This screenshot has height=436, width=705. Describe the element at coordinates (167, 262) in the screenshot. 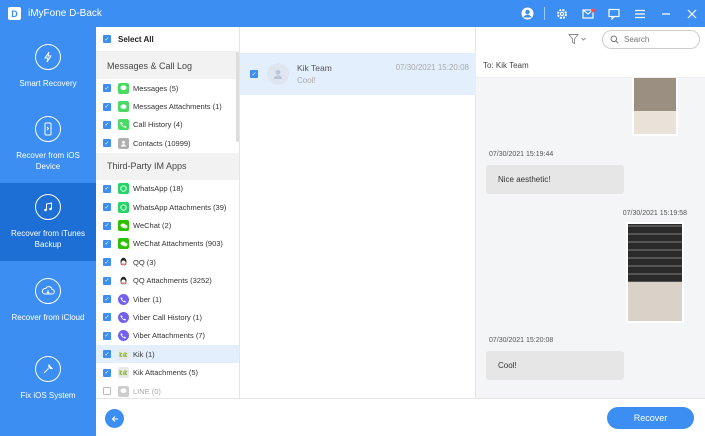

I see `category-item: ✓ QQ (3)` at that location.